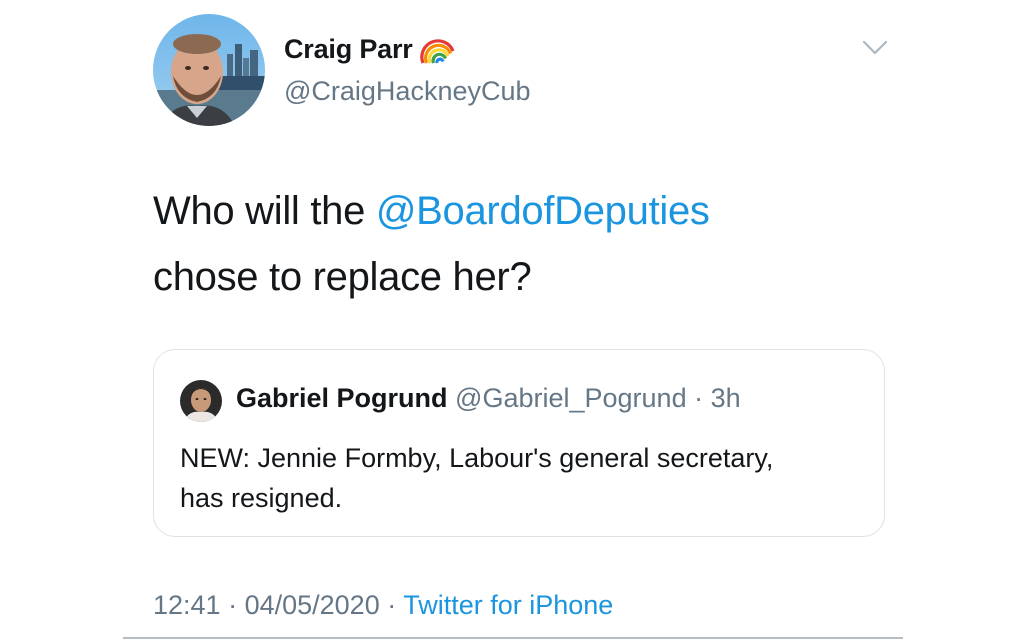  What do you see at coordinates (187, 605) in the screenshot?
I see `tweet-time: 12:41` at bounding box center [187, 605].